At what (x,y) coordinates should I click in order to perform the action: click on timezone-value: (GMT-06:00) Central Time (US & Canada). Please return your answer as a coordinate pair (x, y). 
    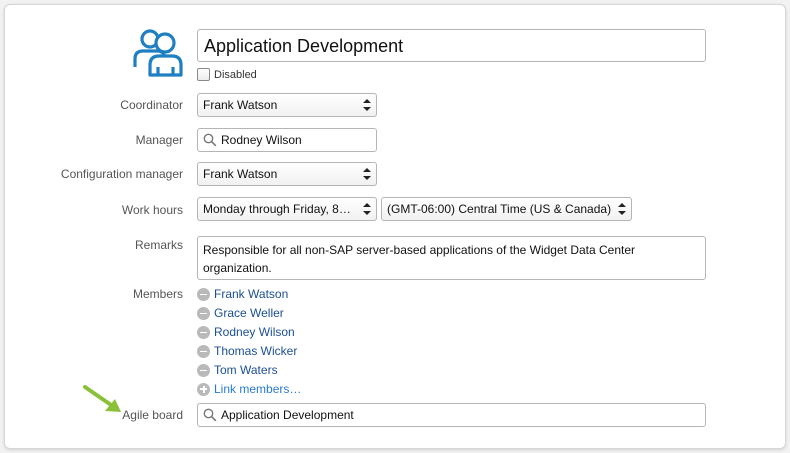
    Looking at the image, I should click on (499, 209).